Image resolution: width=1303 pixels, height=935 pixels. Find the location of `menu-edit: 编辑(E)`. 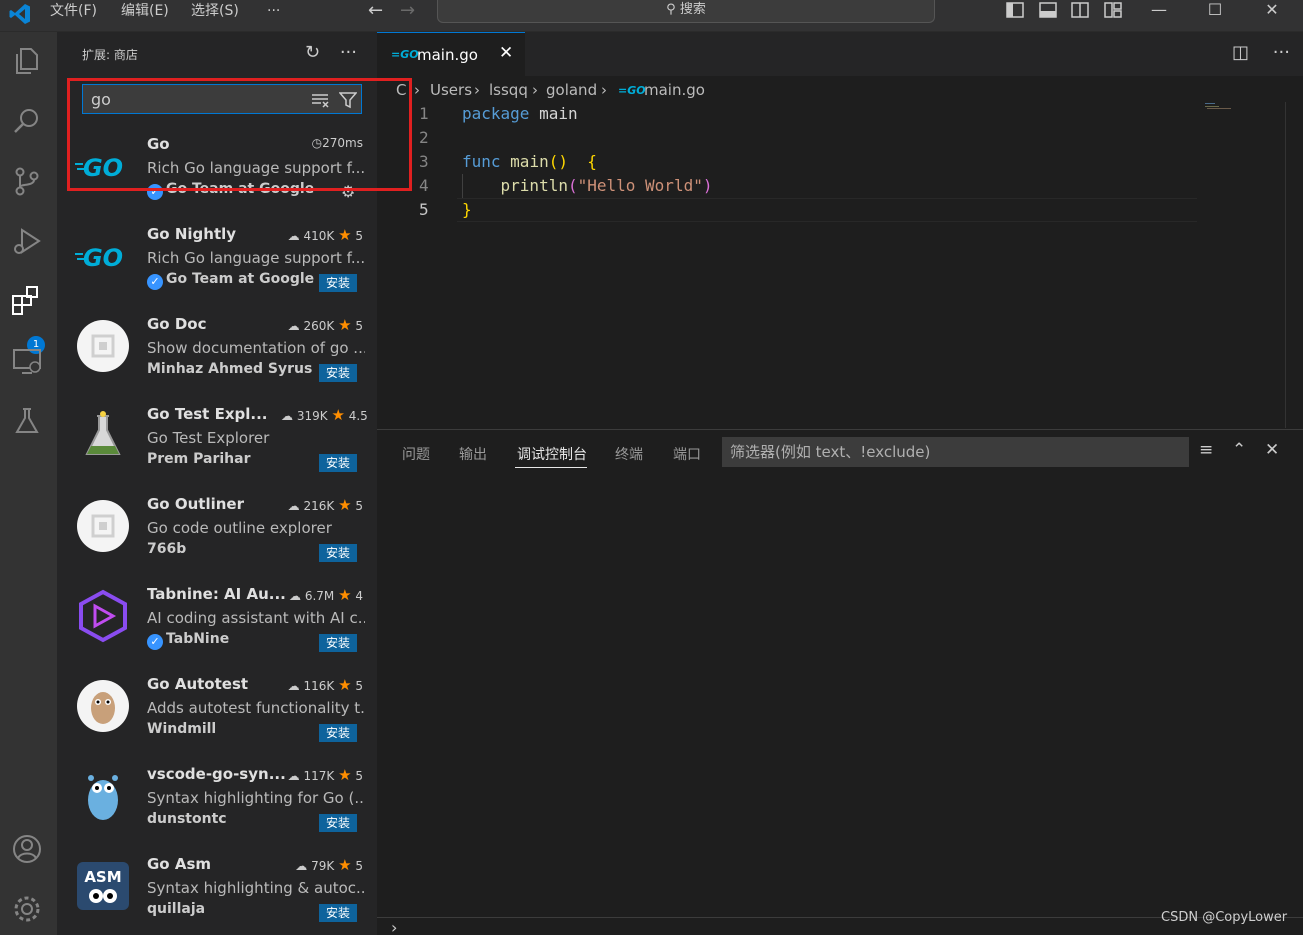

menu-edit: 编辑(E) is located at coordinates (145, 11).